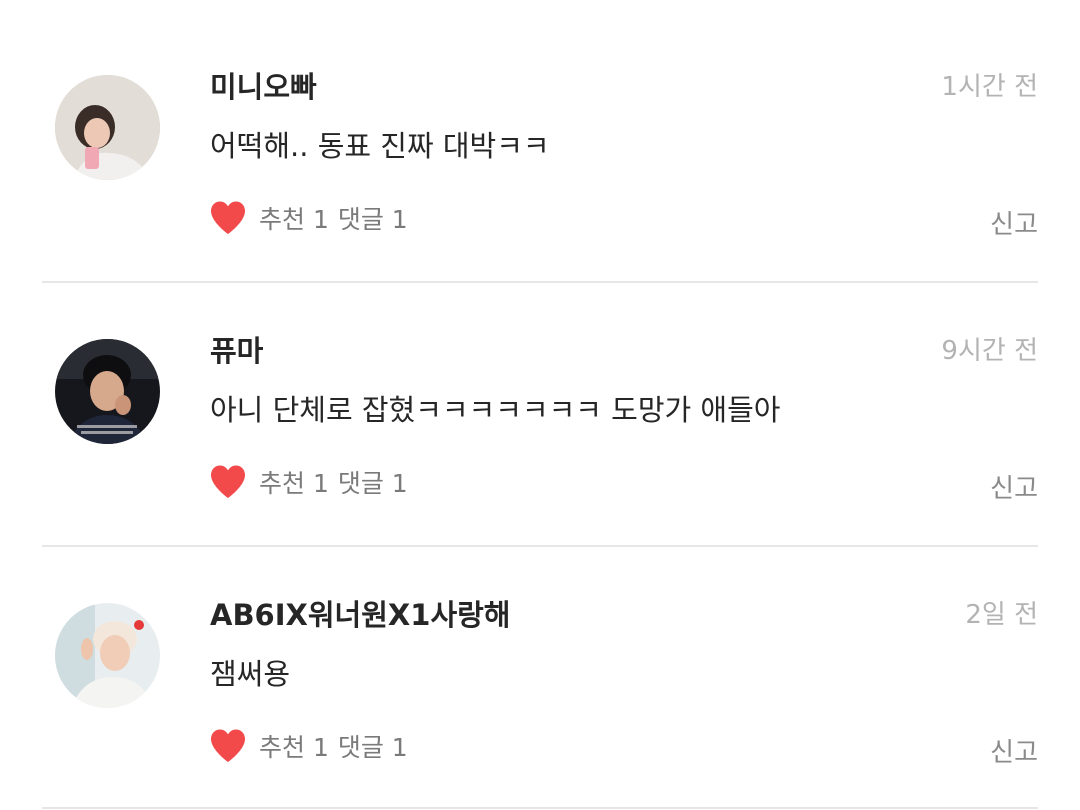 This screenshot has height=810, width=1080. What do you see at coordinates (989, 351) in the screenshot?
I see `comment-time: 9시간 전` at bounding box center [989, 351].